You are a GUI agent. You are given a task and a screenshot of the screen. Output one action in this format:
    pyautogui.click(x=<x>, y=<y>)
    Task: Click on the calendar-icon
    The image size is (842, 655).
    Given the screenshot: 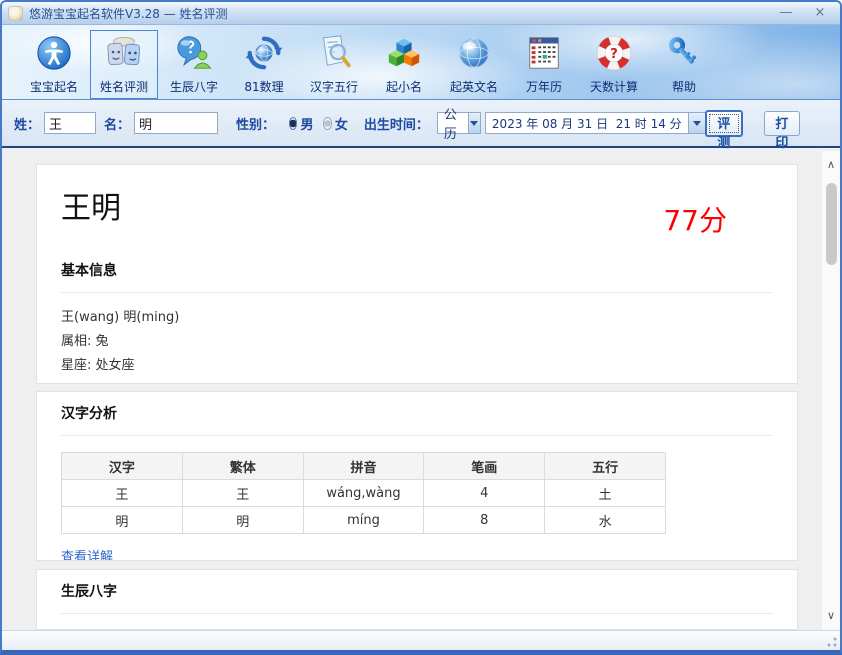 What is the action you would take?
    pyautogui.click(x=544, y=55)
    